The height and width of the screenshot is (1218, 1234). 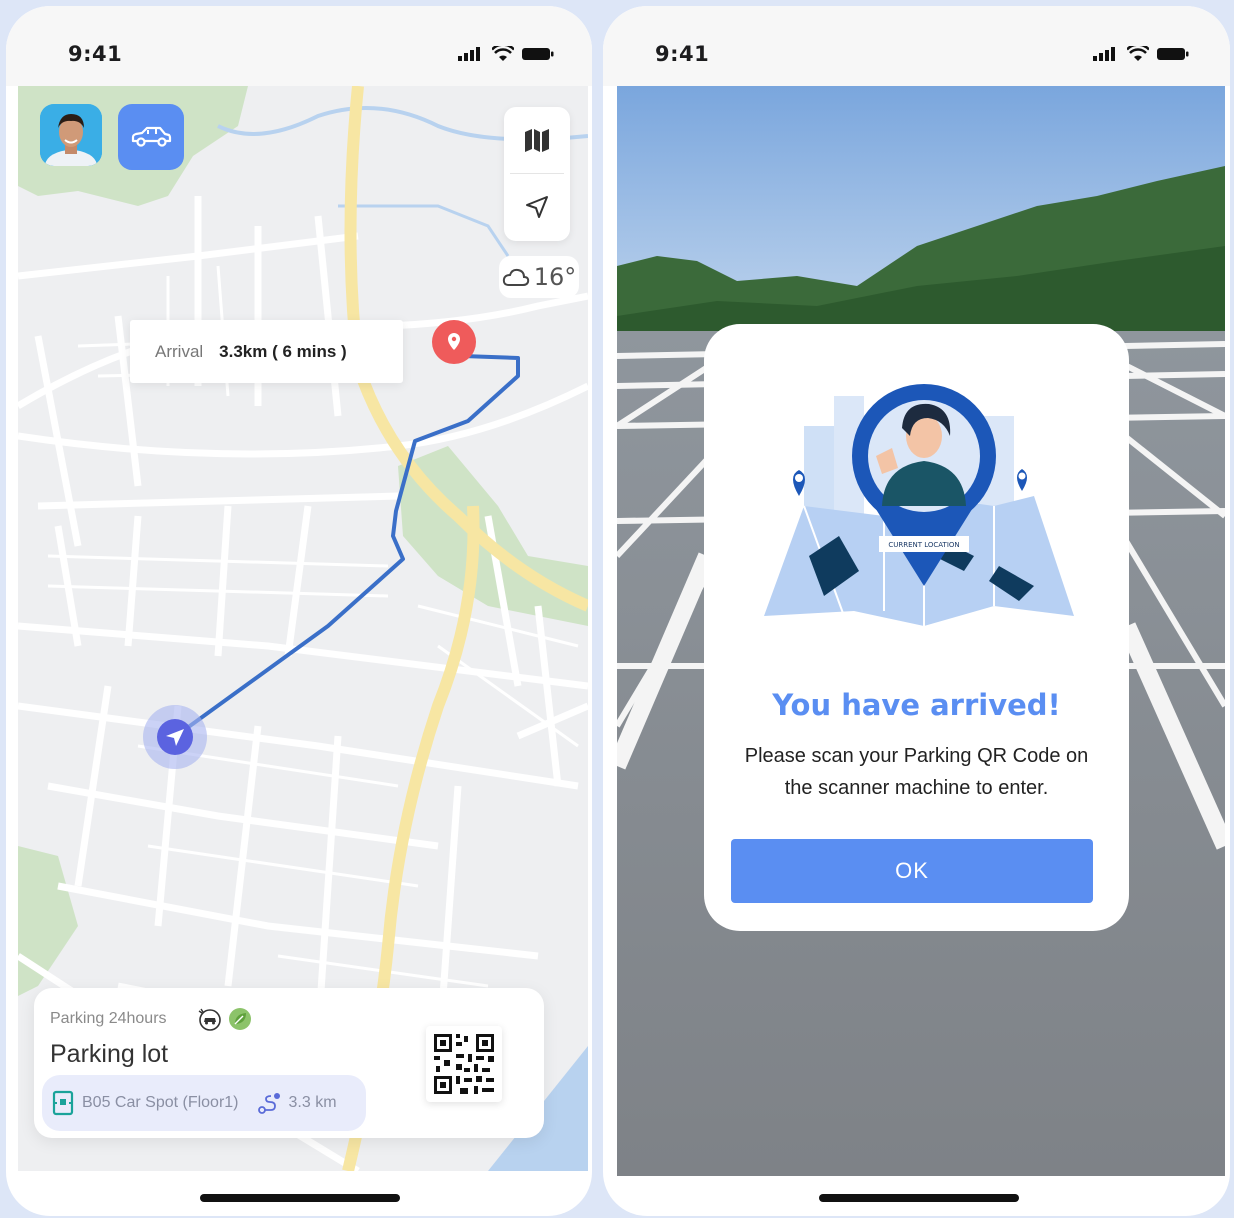 What do you see at coordinates (109, 1054) in the screenshot?
I see `parking-title: Parking lot` at bounding box center [109, 1054].